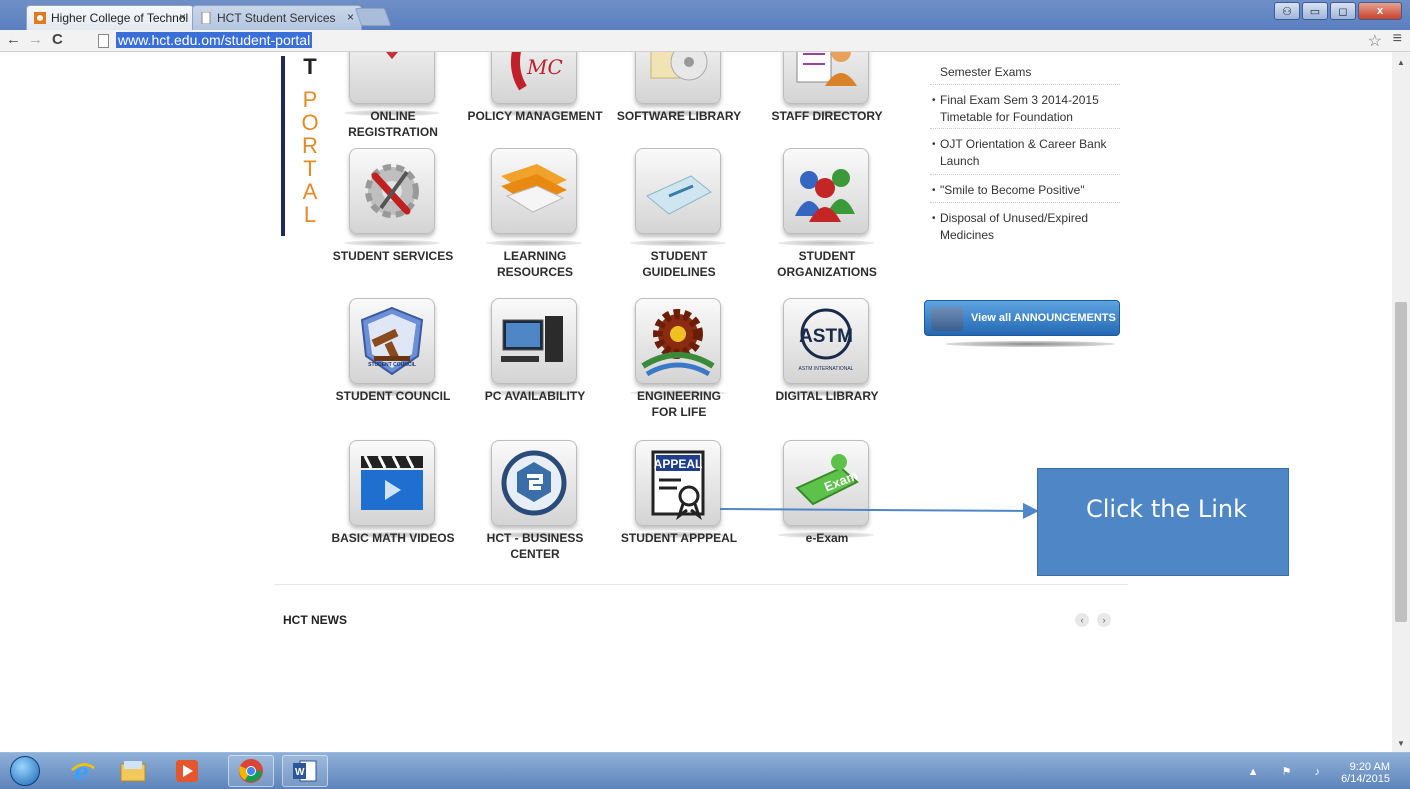  I want to click on address-bar: www.hct.edu.om/student-portal, so click(725, 41).